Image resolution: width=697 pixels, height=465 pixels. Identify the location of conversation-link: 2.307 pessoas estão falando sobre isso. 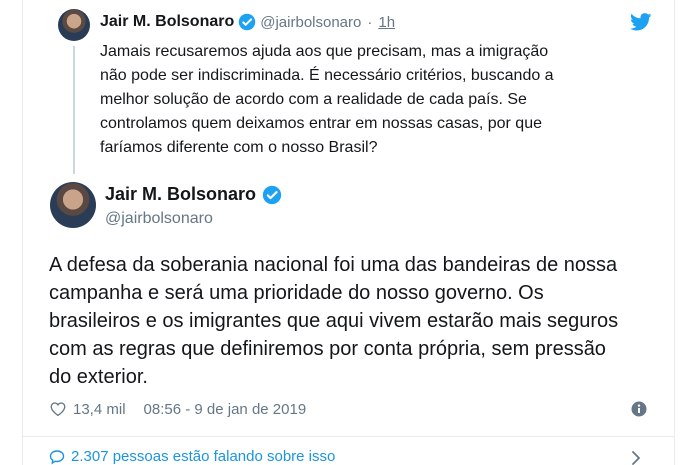
(192, 456).